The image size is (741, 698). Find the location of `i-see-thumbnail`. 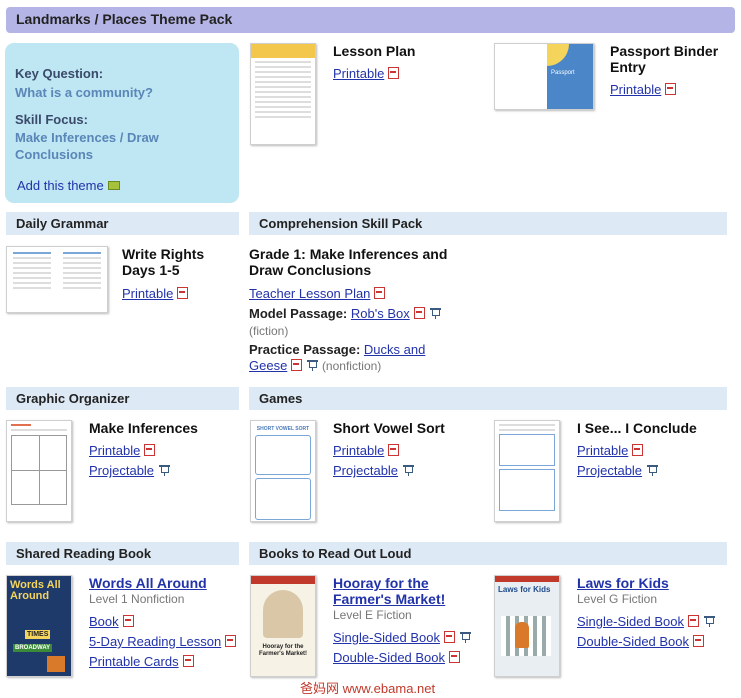

i-see-thumbnail is located at coordinates (527, 471).